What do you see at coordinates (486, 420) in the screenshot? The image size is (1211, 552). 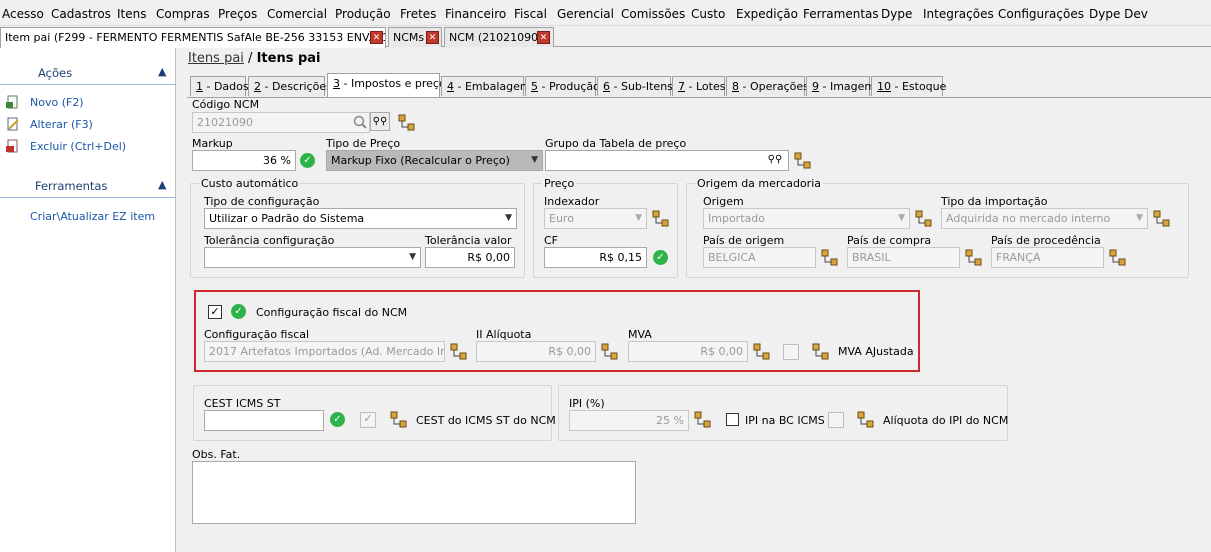 I see `cest-ncm-label: CEST do ICMS ST do NCM` at bounding box center [486, 420].